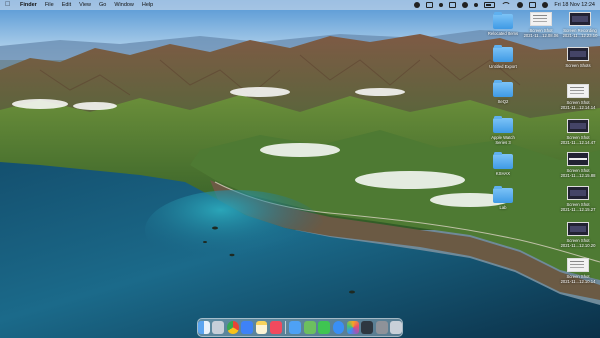  Describe the element at coordinates (430, 5) in the screenshot. I see `screen-icon` at that location.